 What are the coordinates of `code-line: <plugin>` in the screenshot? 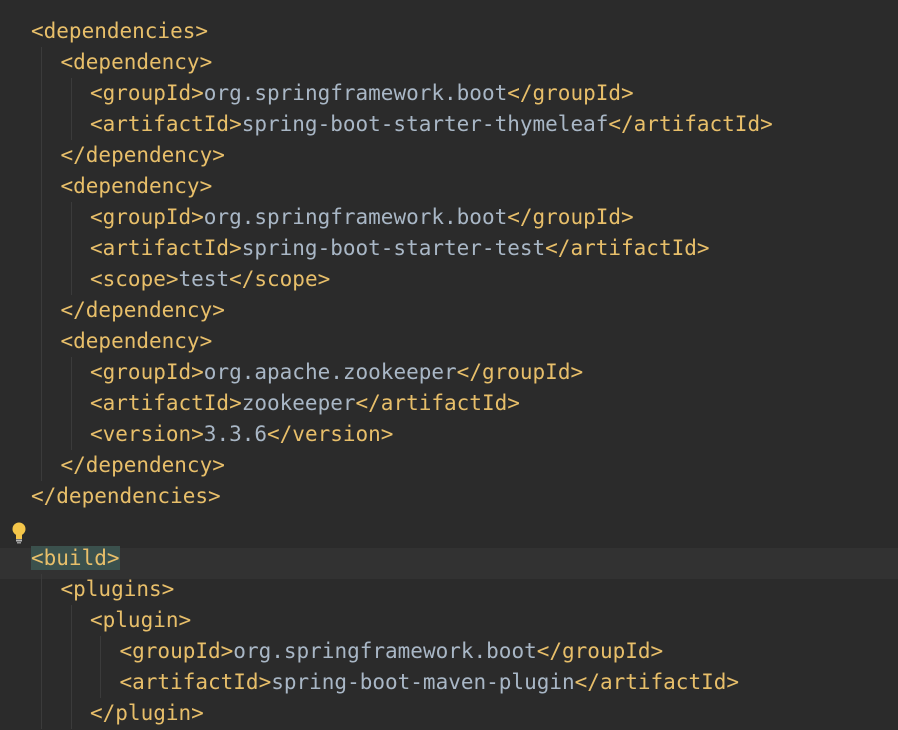 It's located at (449, 620).